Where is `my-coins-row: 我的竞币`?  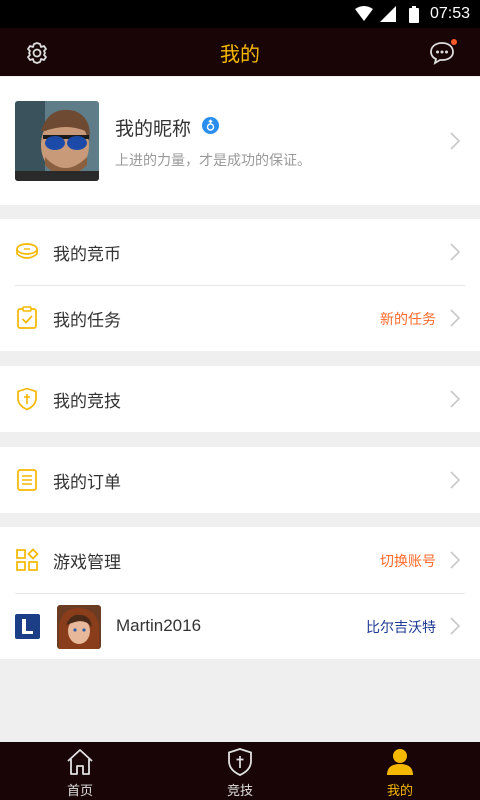 my-coins-row: 我的竞币 is located at coordinates (240, 252).